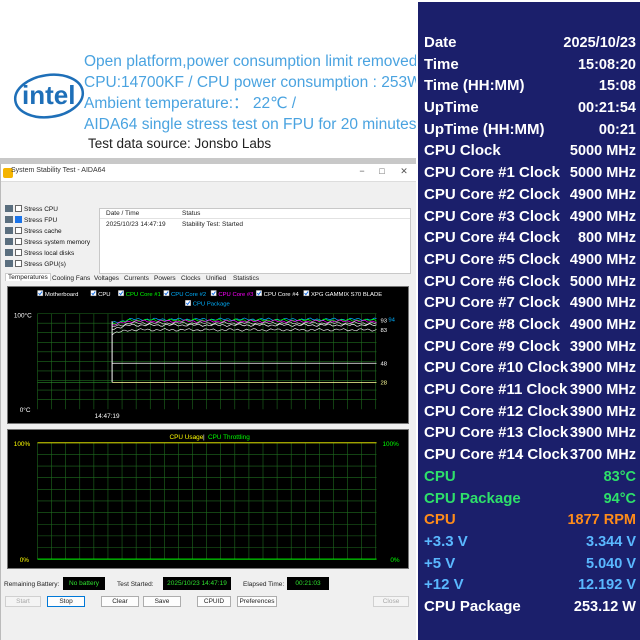 This screenshot has width=640, height=640. What do you see at coordinates (611, 541) in the screenshot?
I see `stat-value: 3.344 V` at bounding box center [611, 541].